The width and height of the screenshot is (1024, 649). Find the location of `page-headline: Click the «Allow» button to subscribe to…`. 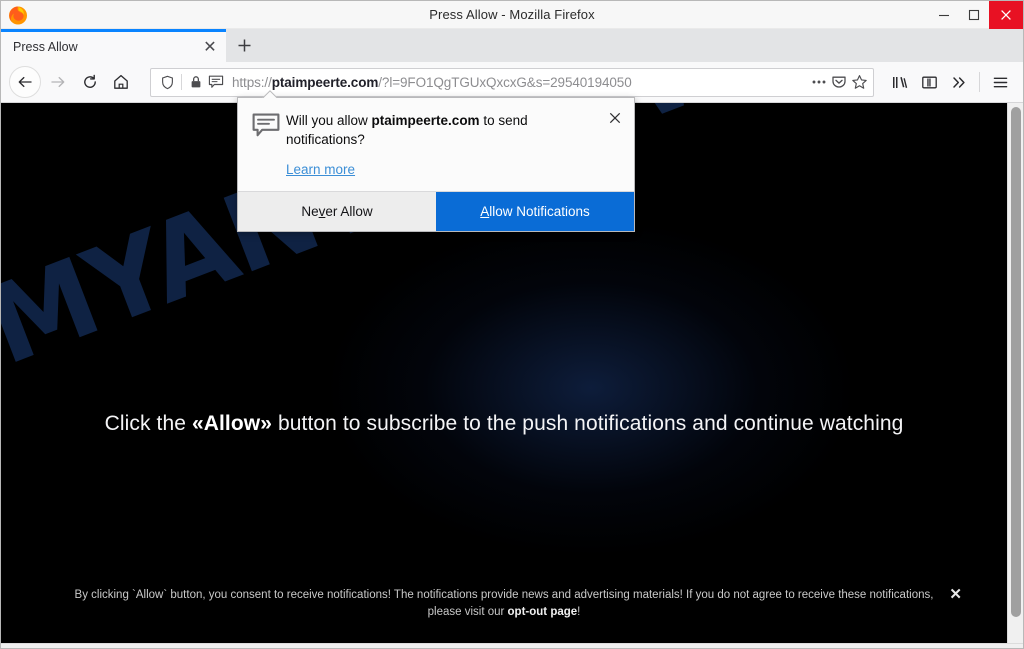

page-headline: Click the «Allow» button to subscribe to… is located at coordinates (504, 424).